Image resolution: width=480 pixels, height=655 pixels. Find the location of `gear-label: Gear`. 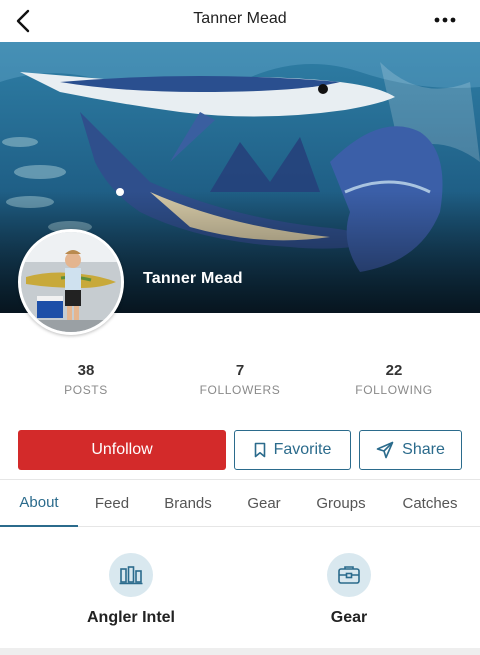

gear-label: Gear is located at coordinates (349, 617).